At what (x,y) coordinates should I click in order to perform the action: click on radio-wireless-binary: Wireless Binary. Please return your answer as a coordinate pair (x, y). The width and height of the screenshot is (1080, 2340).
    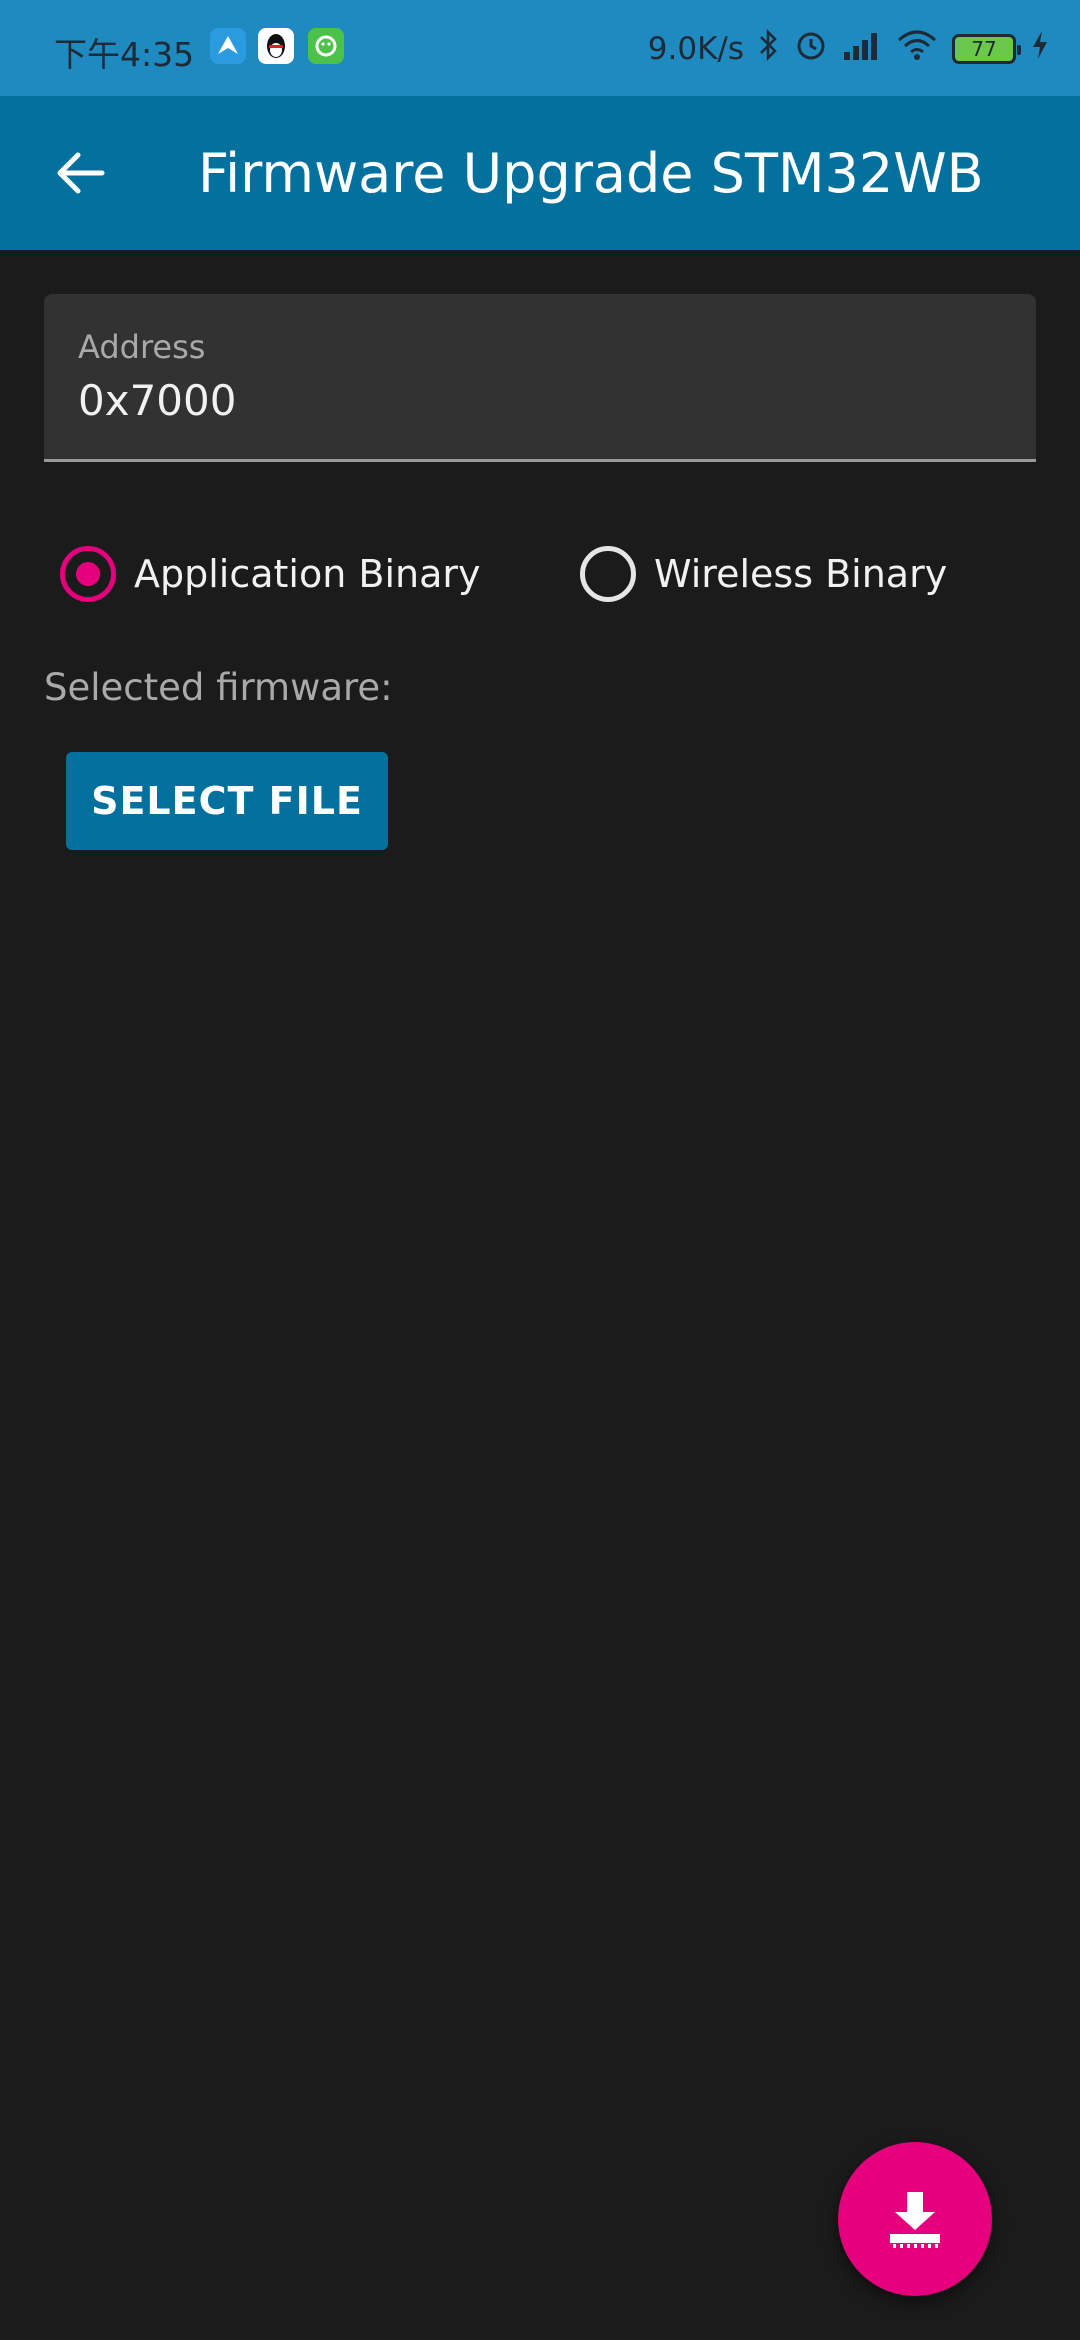
    Looking at the image, I should click on (763, 574).